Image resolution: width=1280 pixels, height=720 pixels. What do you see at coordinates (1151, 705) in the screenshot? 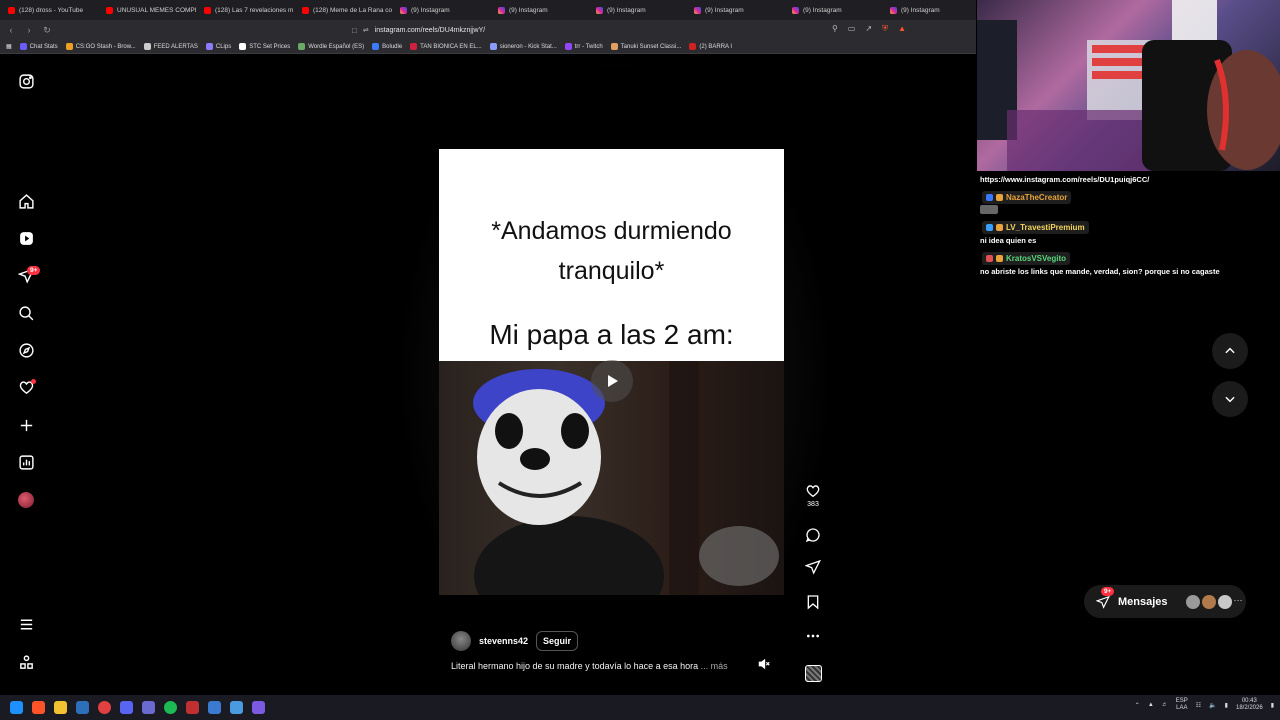
I see `network-icon: ▲` at bounding box center [1151, 705].